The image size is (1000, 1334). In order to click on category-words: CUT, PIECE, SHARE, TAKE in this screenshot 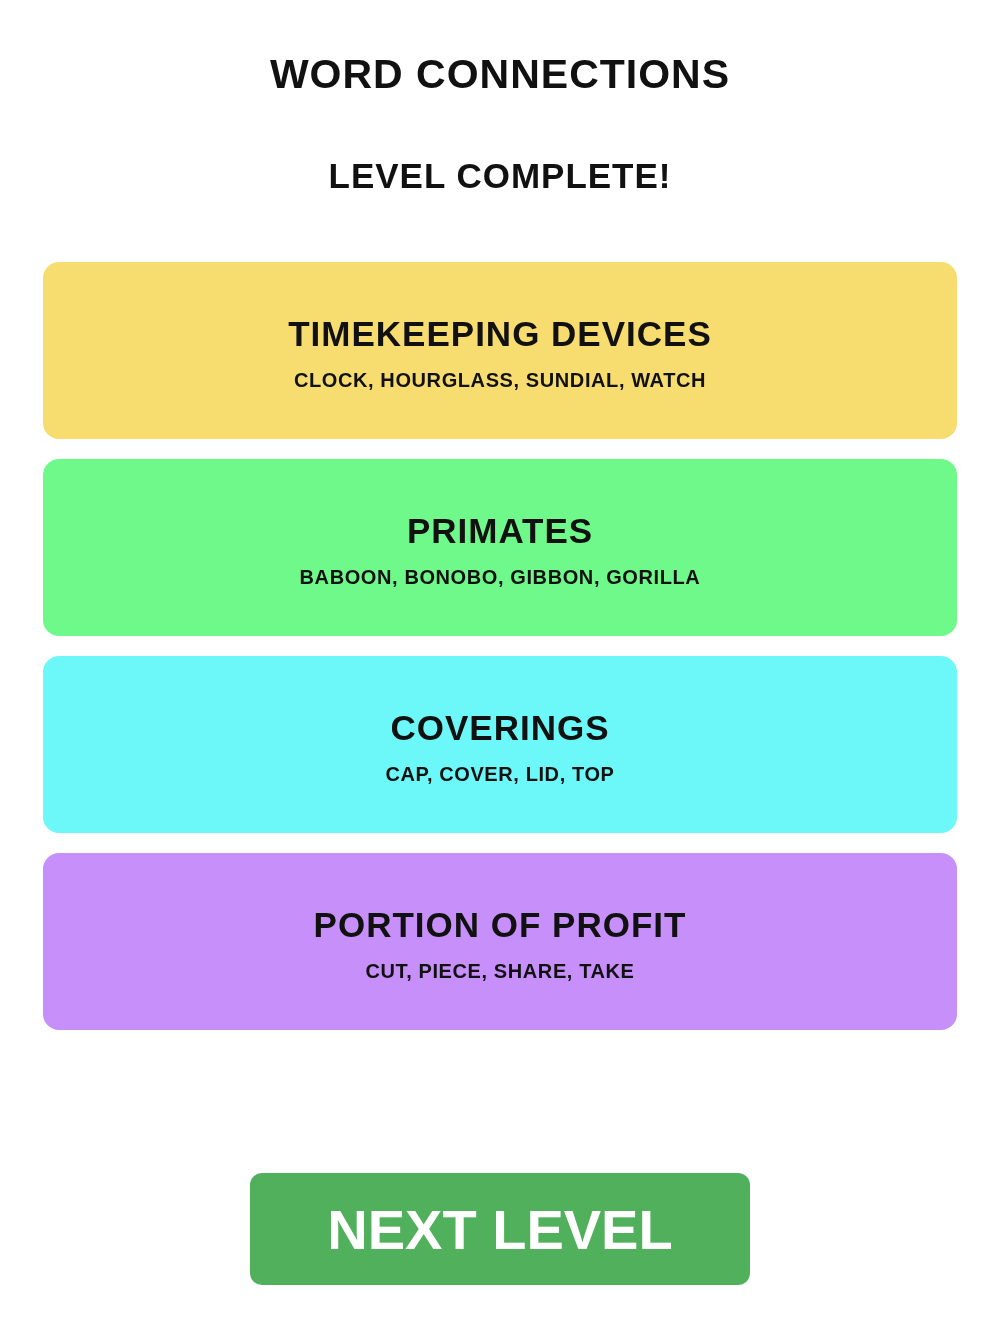, I will do `click(500, 970)`.